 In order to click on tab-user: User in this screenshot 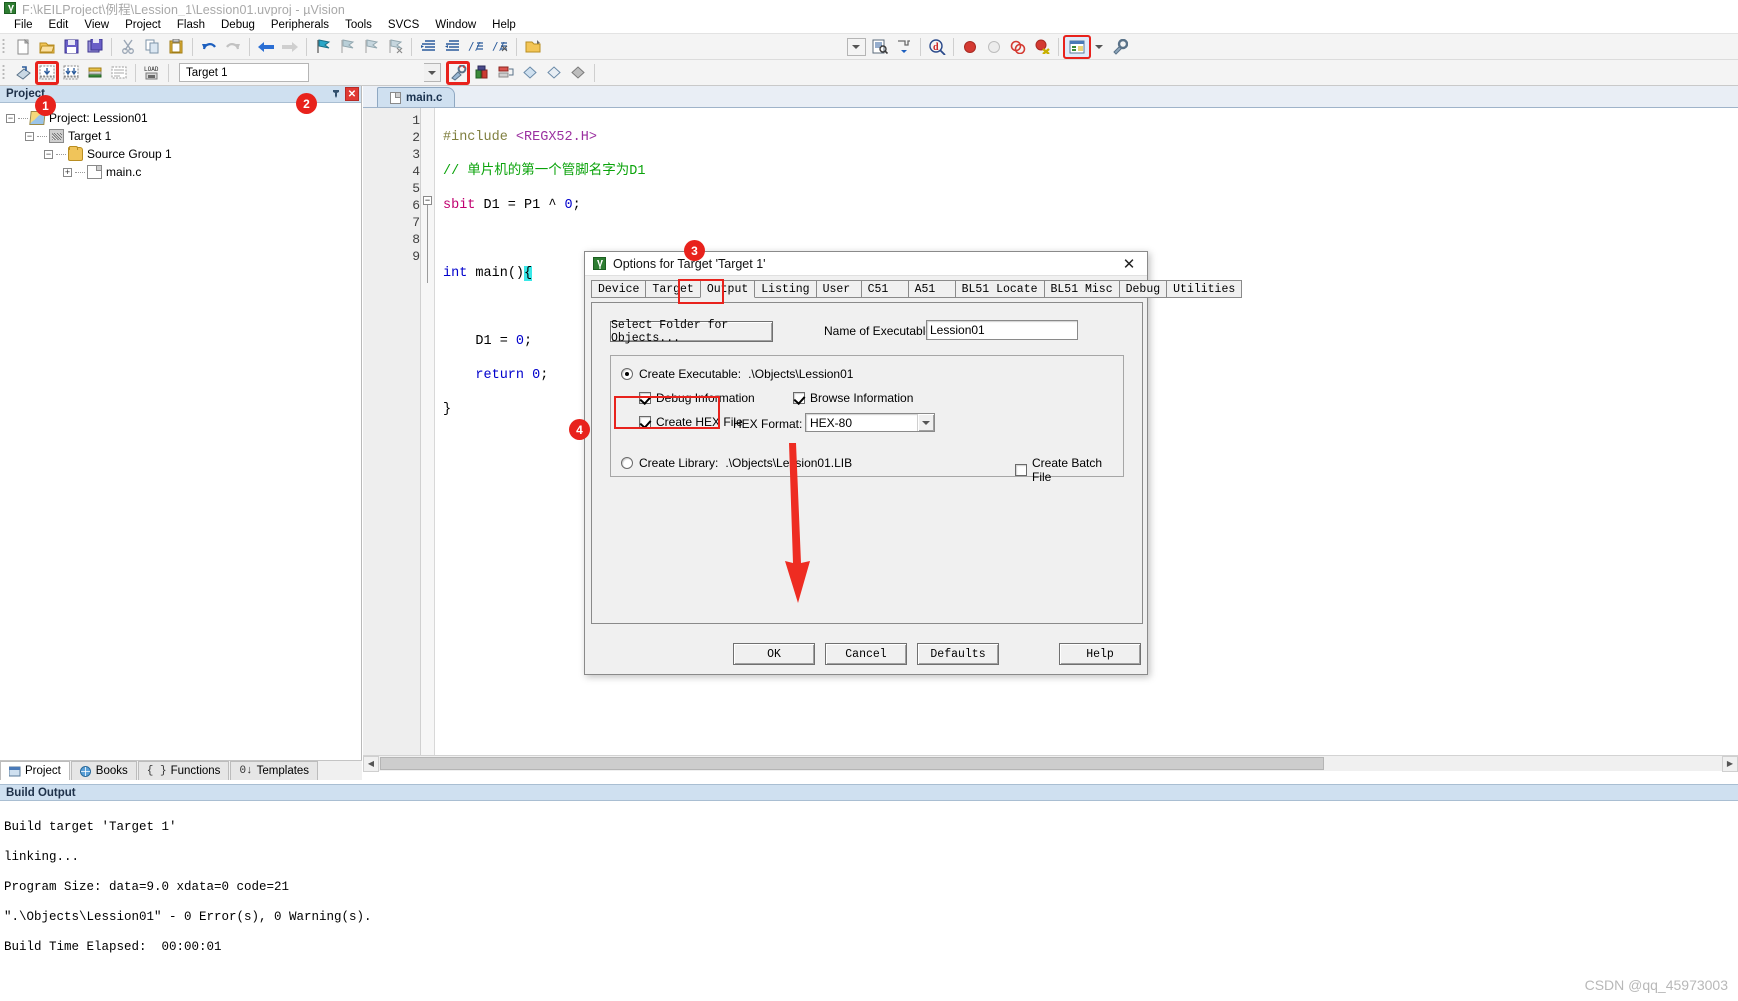, I will do `click(838, 289)`.